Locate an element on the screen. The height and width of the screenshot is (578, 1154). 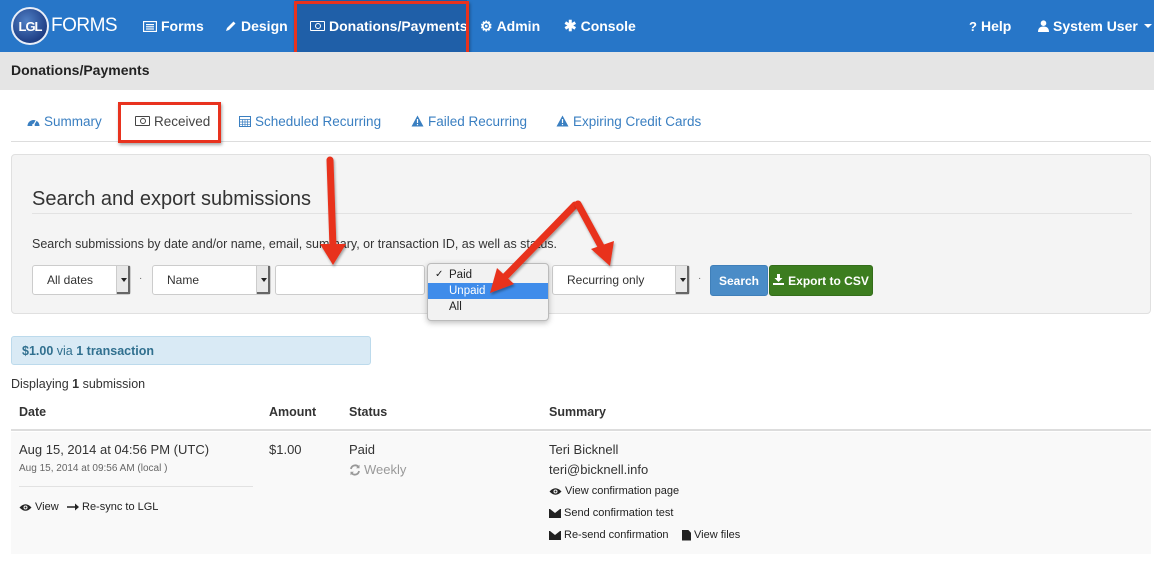
search-field-value: Name is located at coordinates (183, 280).